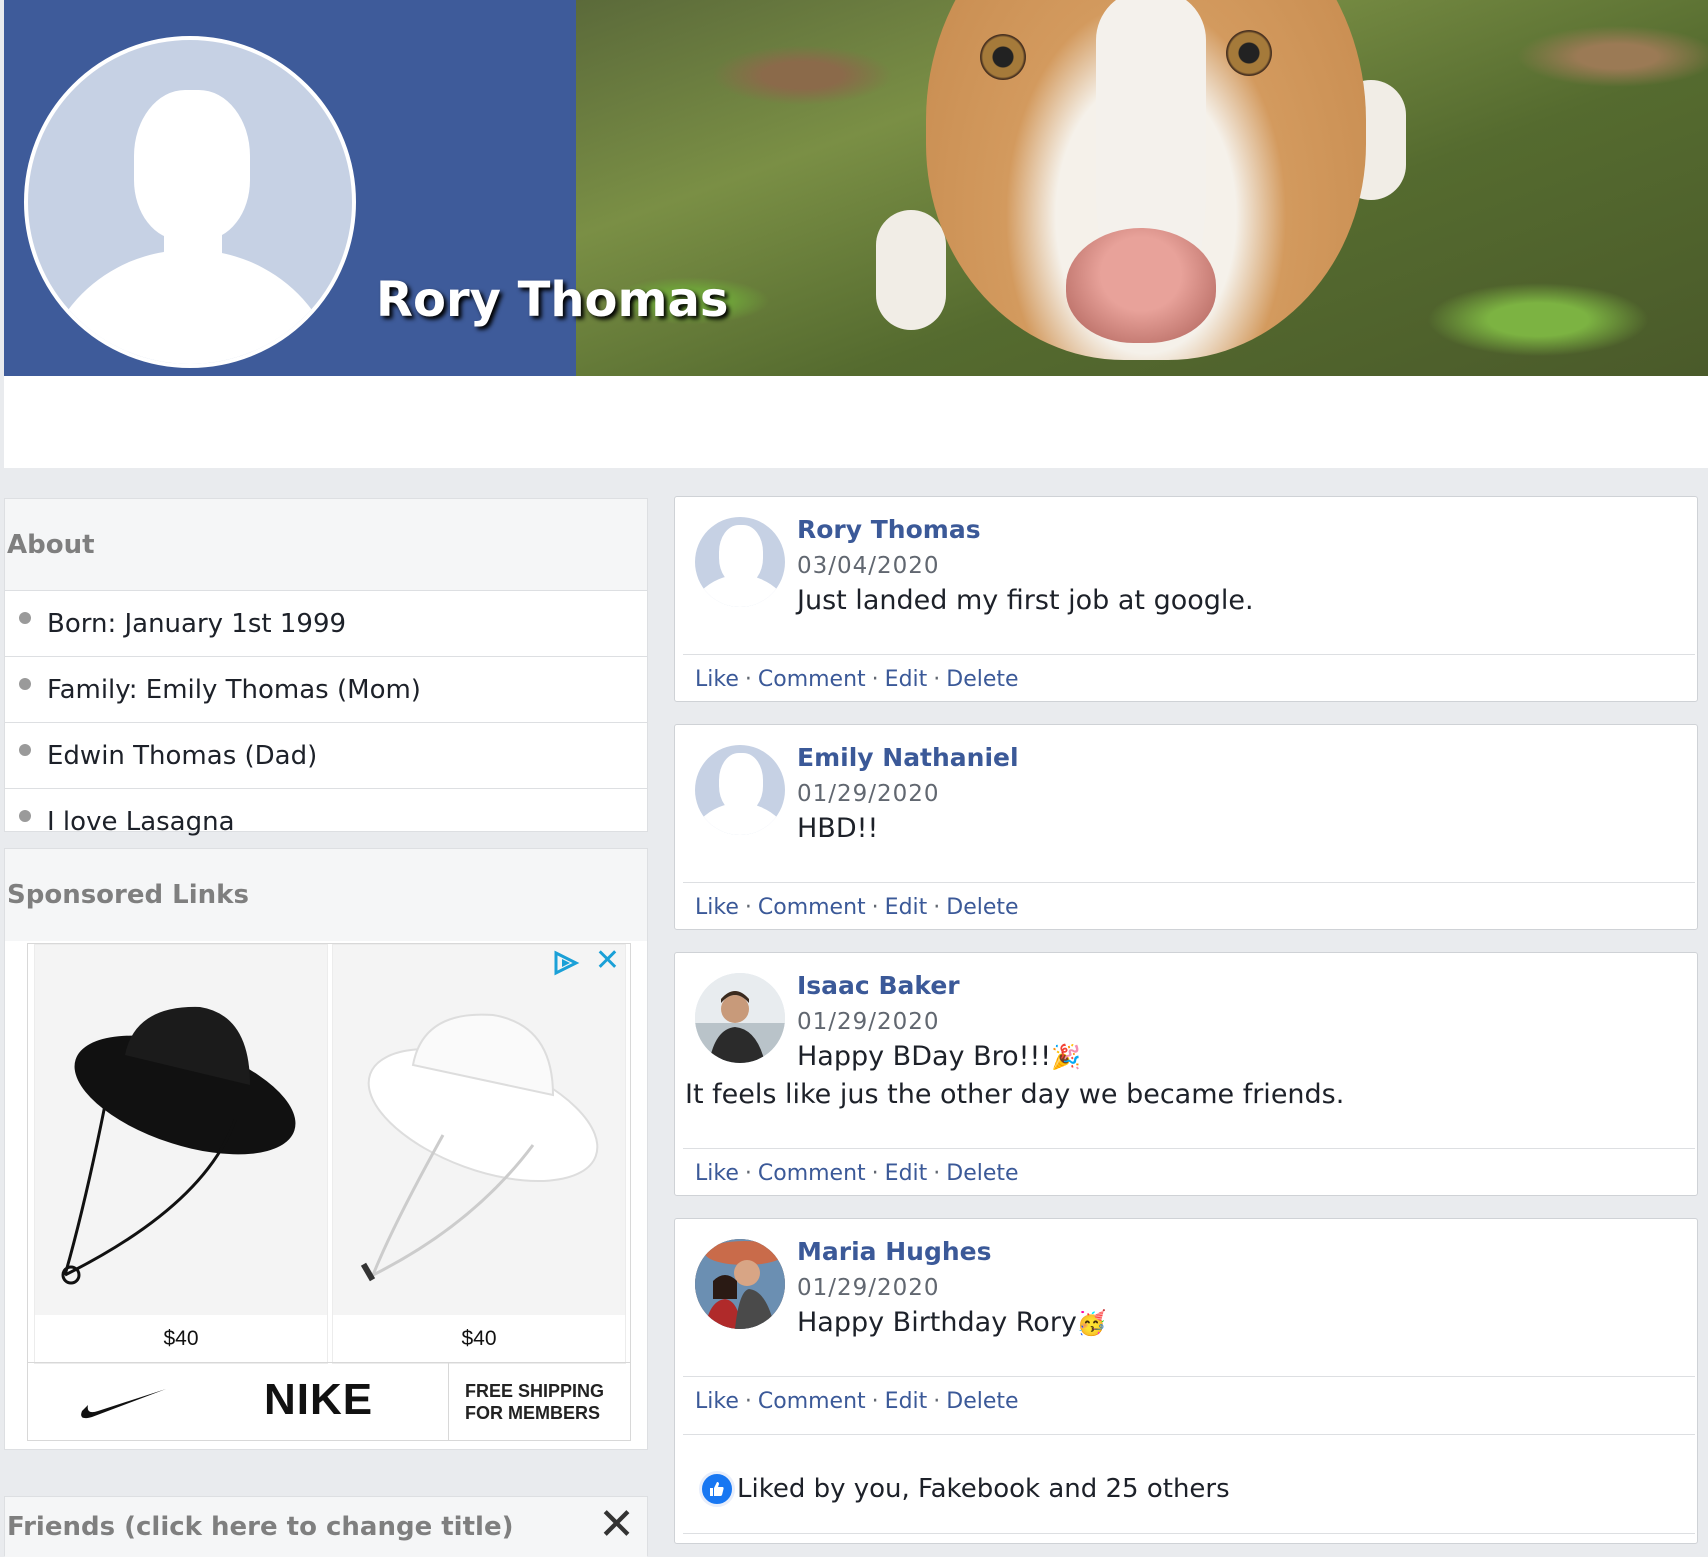  I want to click on dog-eye-left, so click(1003, 57).